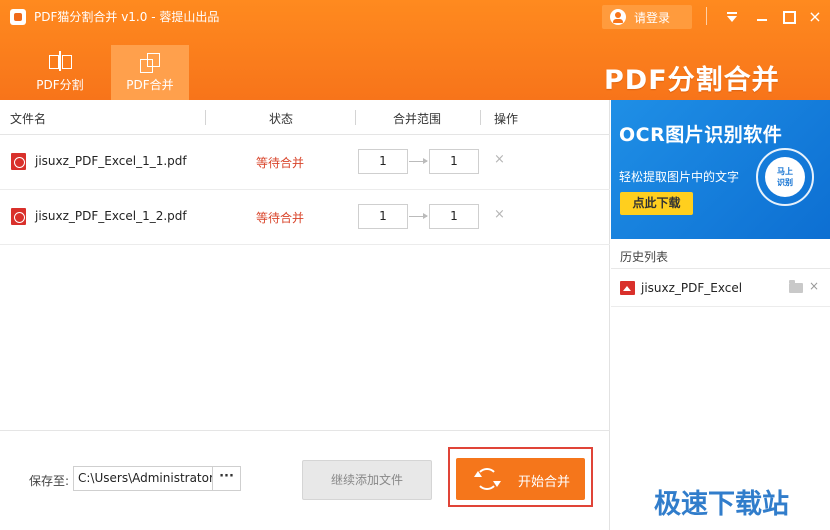 This screenshot has width=830, height=530. I want to click on watermark-text: 极速下载站, so click(721, 504).